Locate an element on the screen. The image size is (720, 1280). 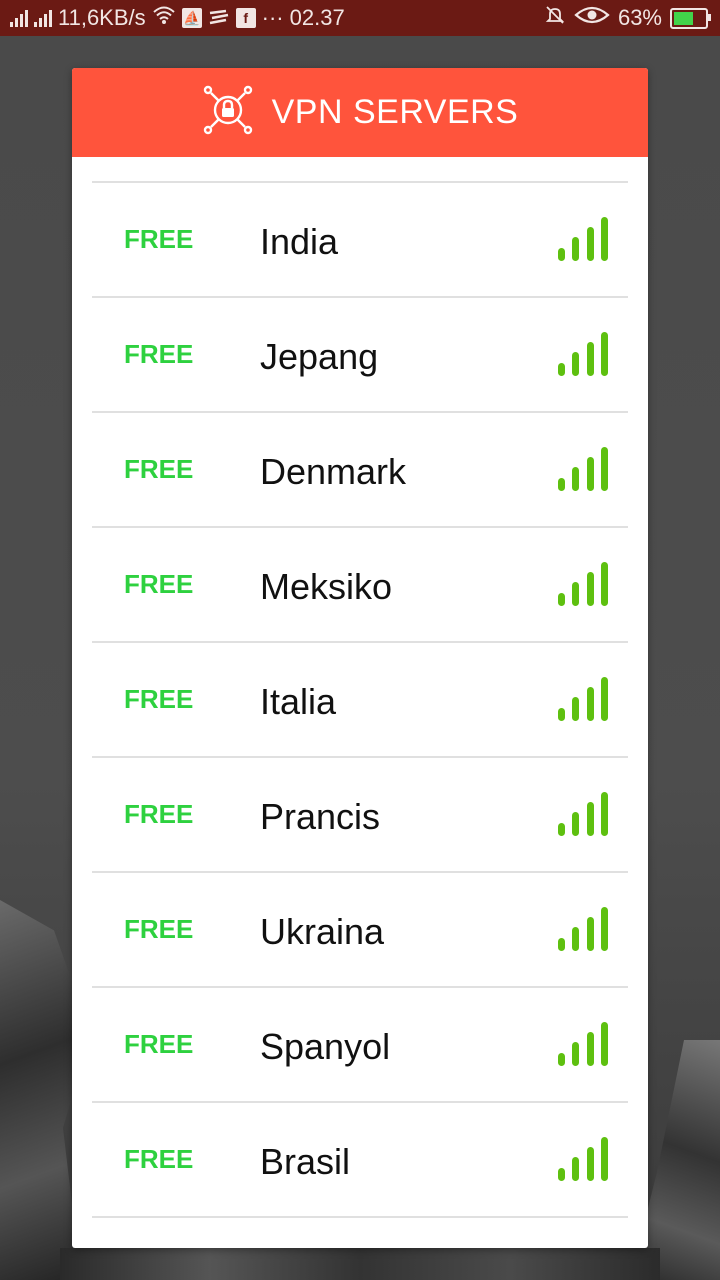
battery-icon is located at coordinates (690, 18).